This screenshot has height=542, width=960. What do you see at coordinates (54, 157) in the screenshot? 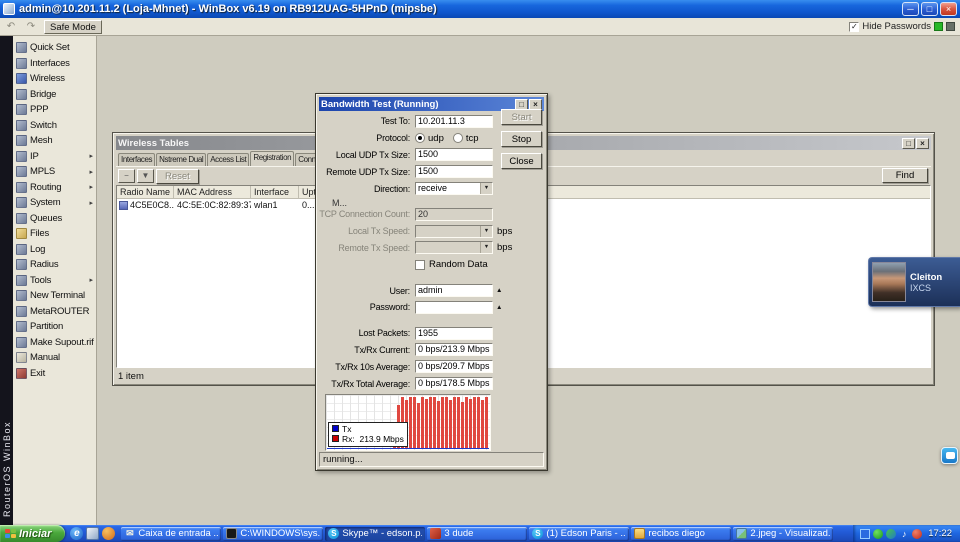
I see `sidebar-item-ip: IP ▸` at bounding box center [54, 157].